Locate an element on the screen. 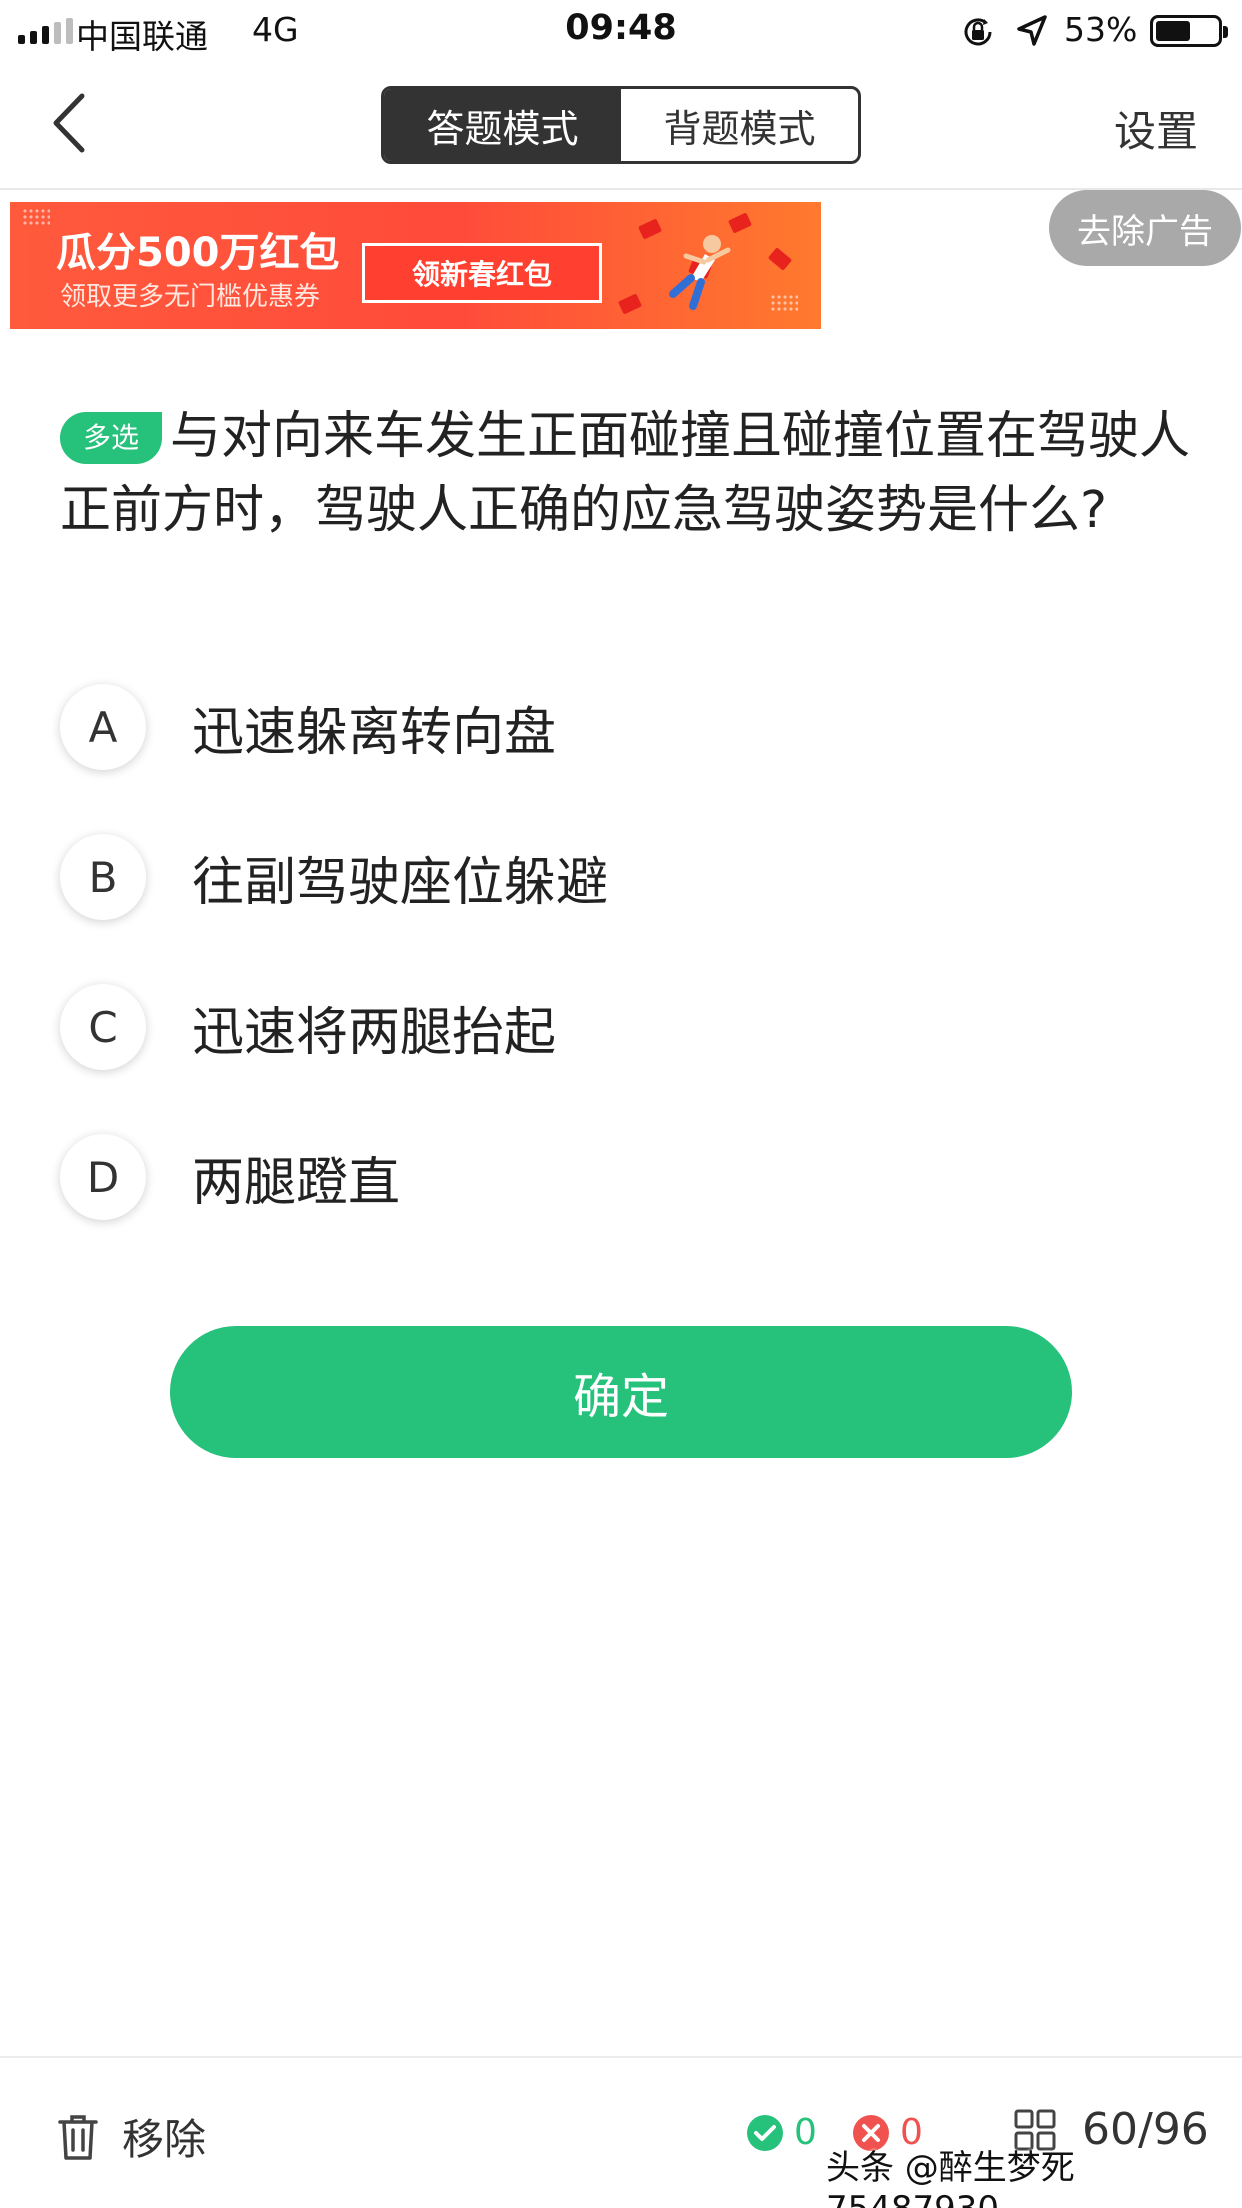 This screenshot has height=2208, width=1242. trash-icon is located at coordinates (78, 2137).